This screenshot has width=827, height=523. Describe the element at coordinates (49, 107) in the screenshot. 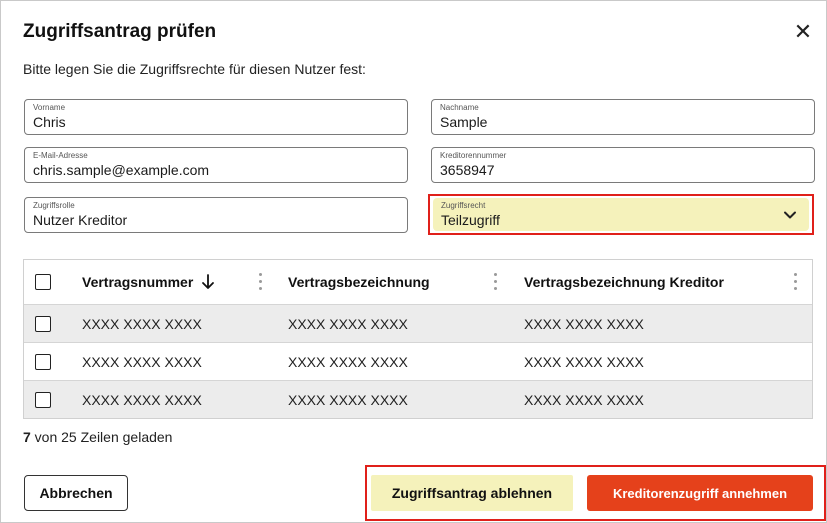

I see `vorname-label: Vorname` at that location.